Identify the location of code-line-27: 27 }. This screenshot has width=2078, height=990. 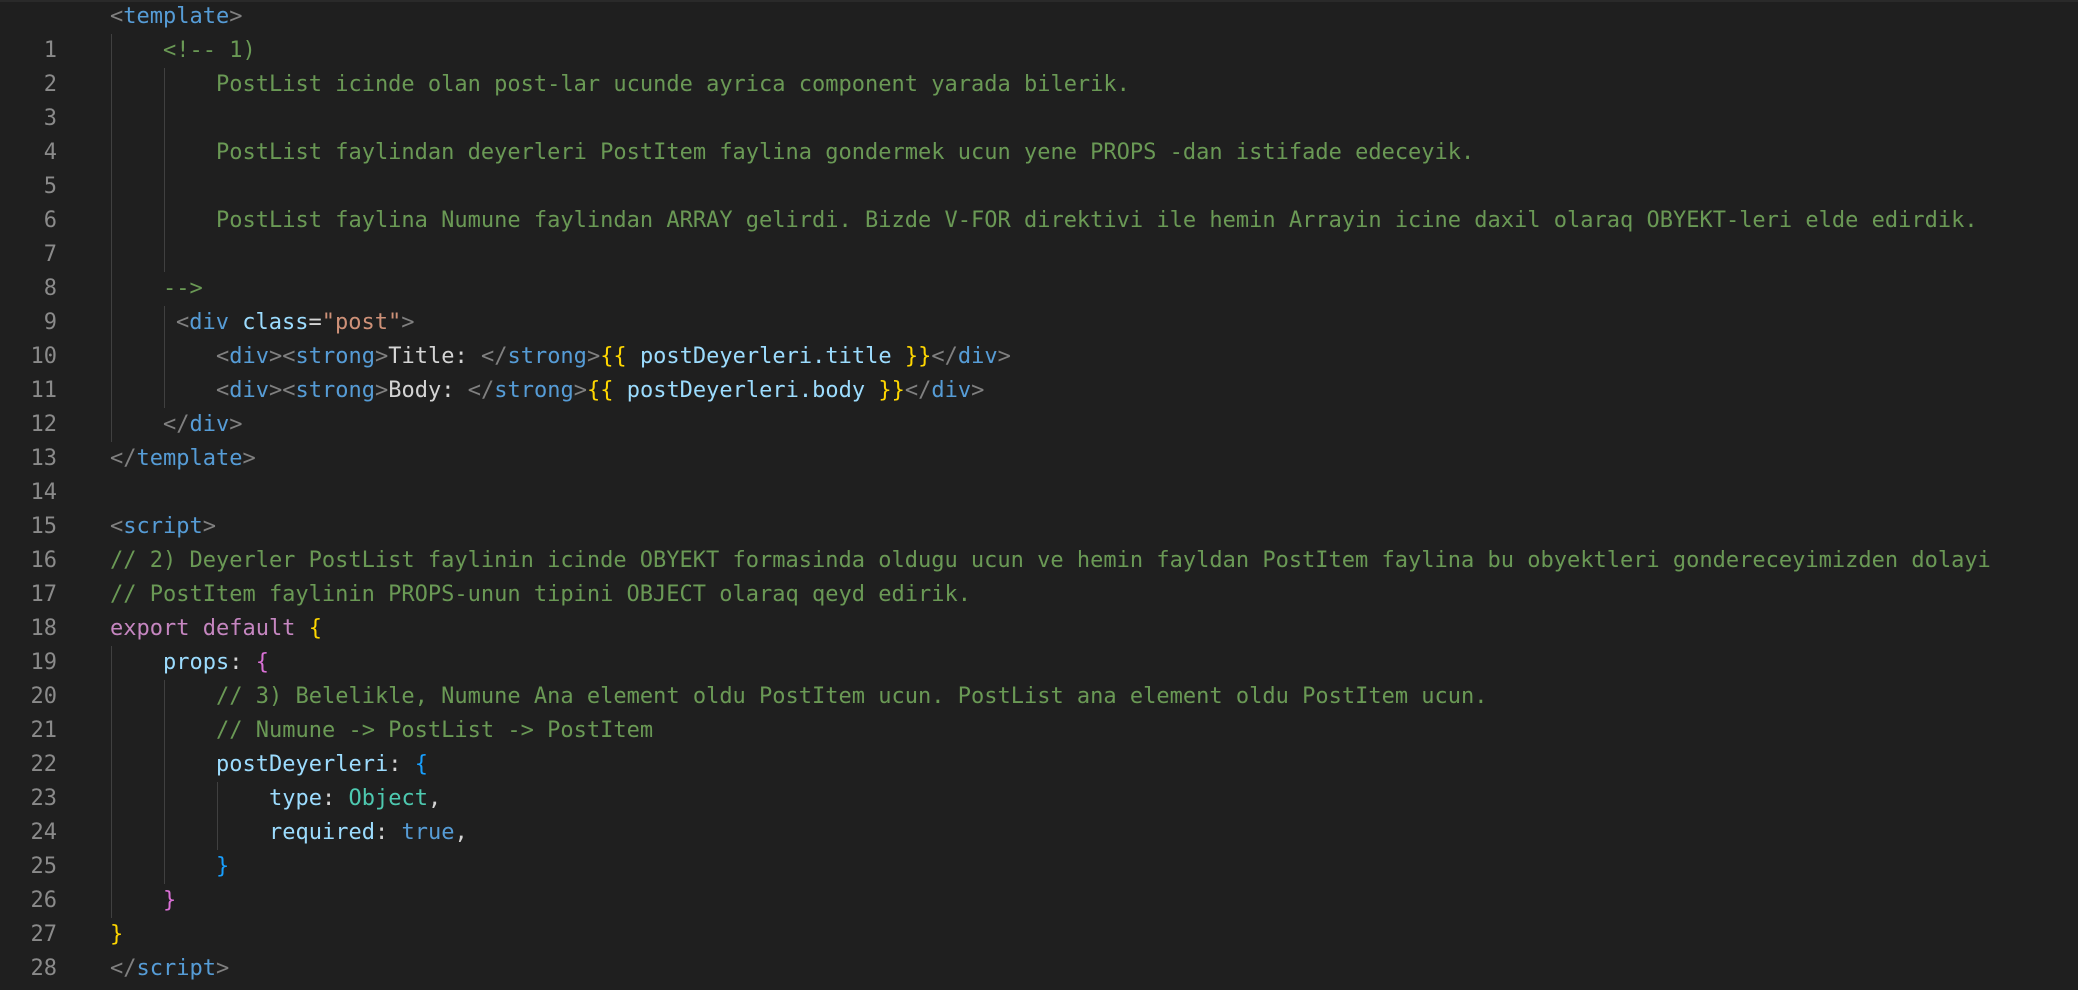
(1039, 915).